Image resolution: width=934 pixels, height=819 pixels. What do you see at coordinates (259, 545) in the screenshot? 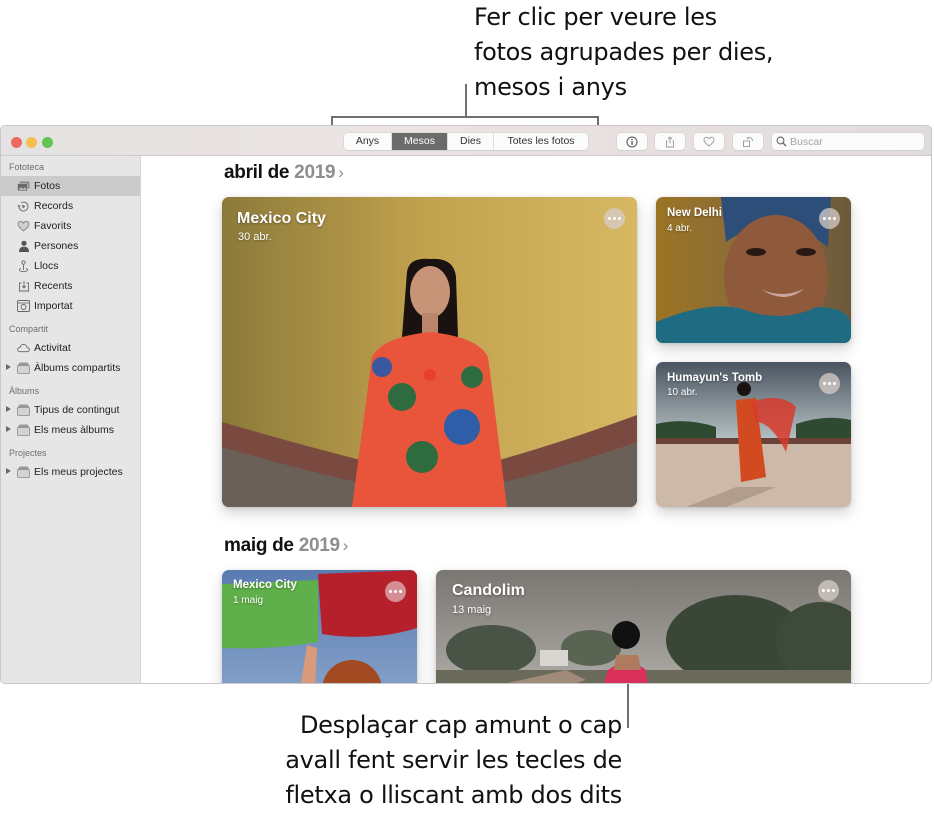
I see `month-label: maig de` at bounding box center [259, 545].